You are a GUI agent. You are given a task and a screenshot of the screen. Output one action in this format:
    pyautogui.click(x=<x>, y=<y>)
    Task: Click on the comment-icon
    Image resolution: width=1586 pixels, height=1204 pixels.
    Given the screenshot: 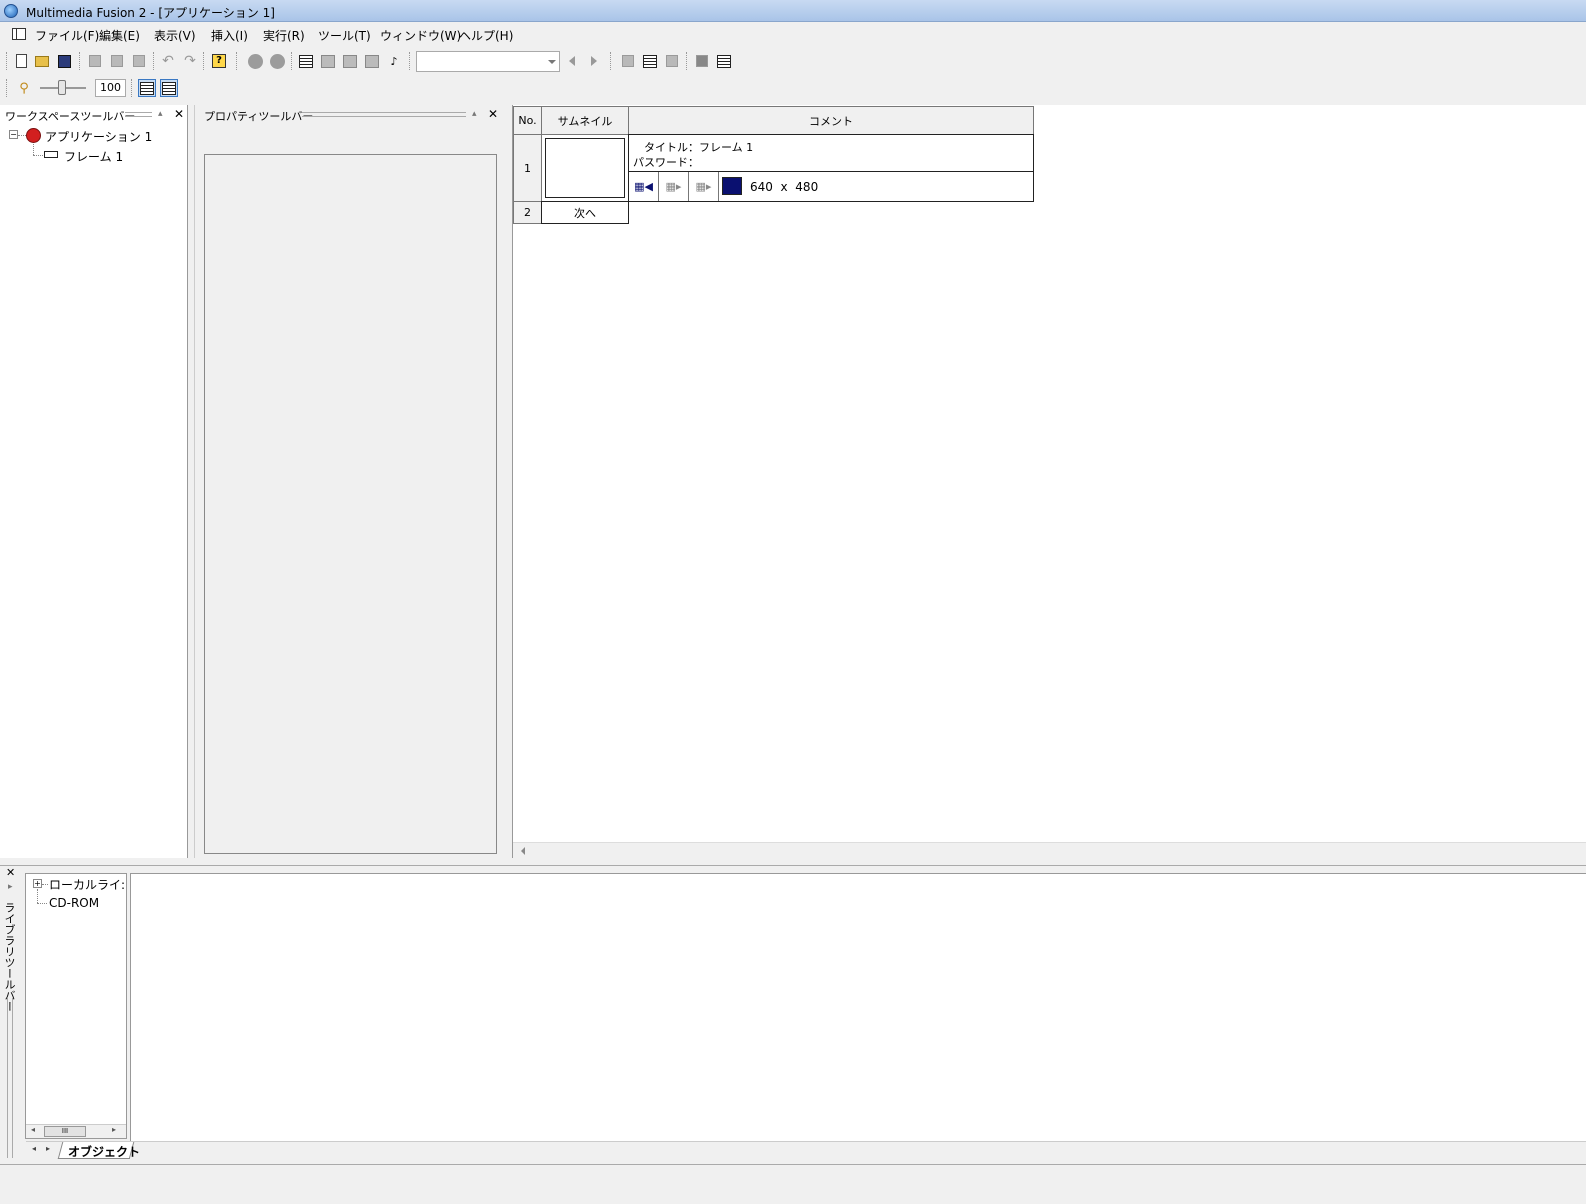 What is the action you would take?
    pyautogui.click(x=672, y=61)
    